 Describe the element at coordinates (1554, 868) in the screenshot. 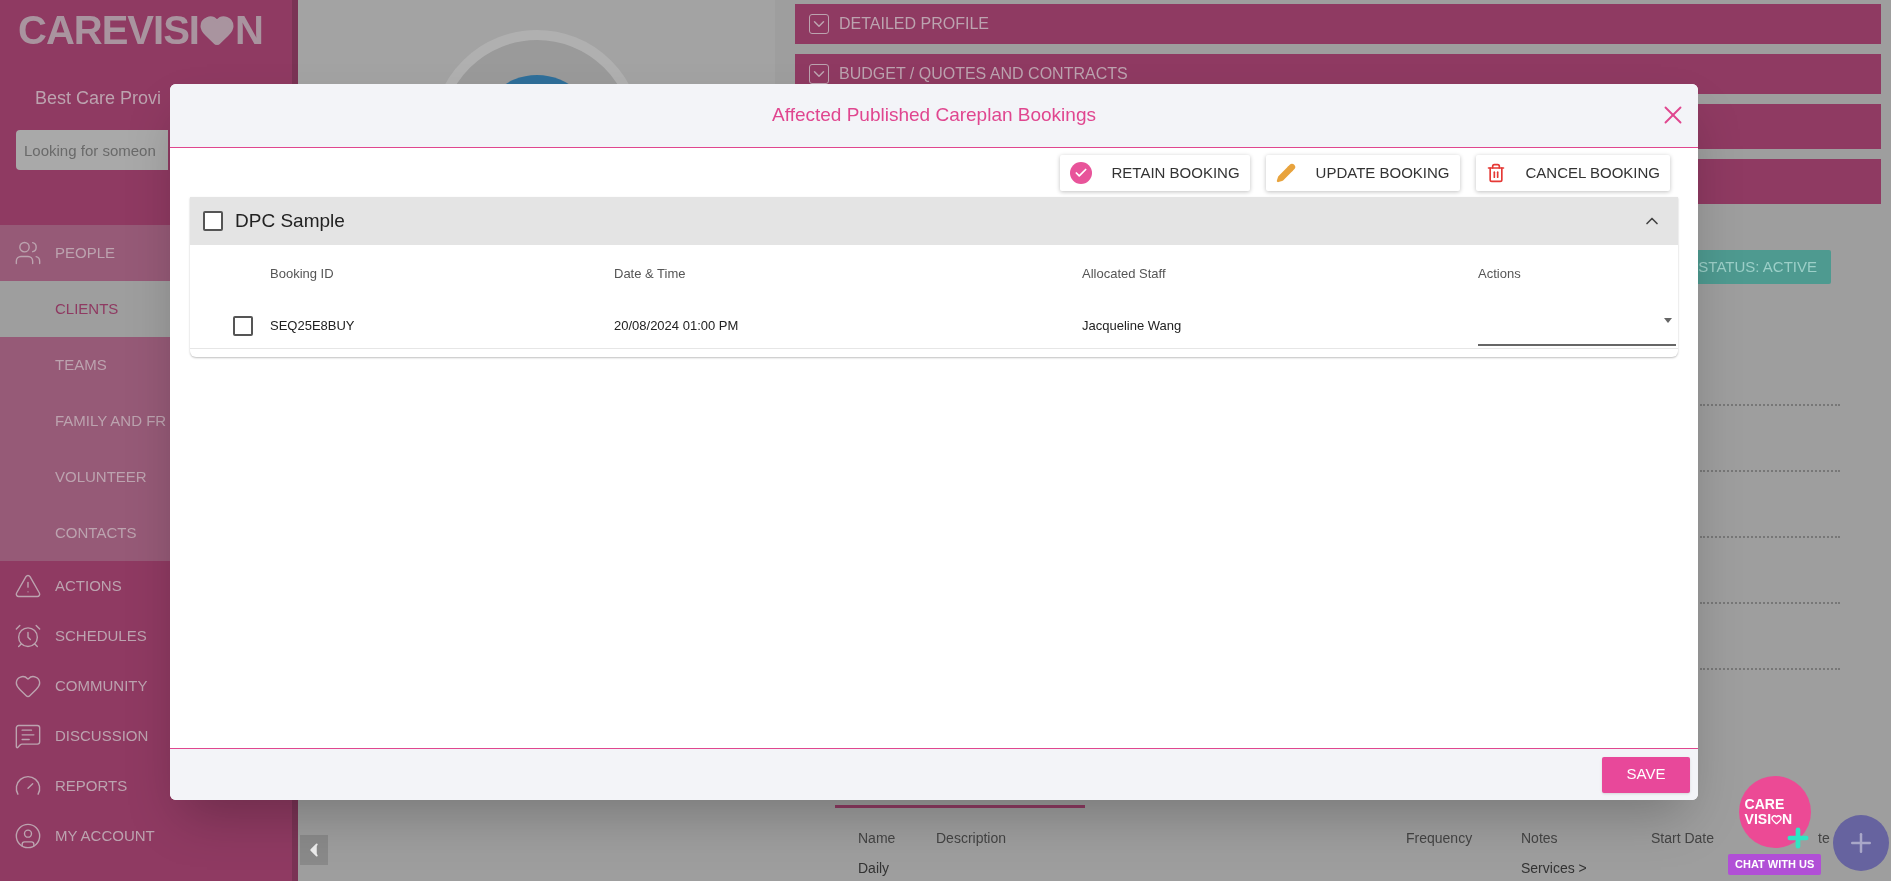

I see `table-cell-text: Services >` at that location.